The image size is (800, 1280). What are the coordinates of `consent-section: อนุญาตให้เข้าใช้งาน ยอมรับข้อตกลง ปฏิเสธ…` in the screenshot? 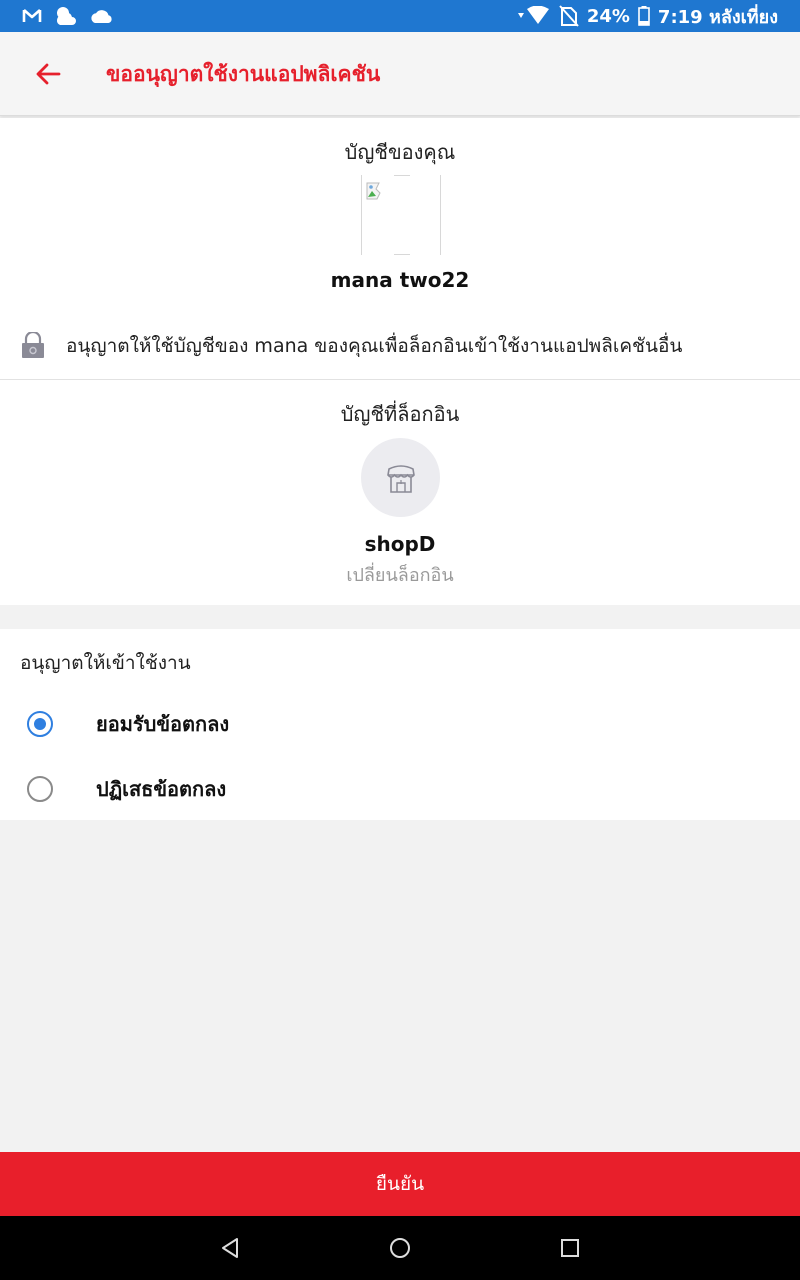 It's located at (400, 724).